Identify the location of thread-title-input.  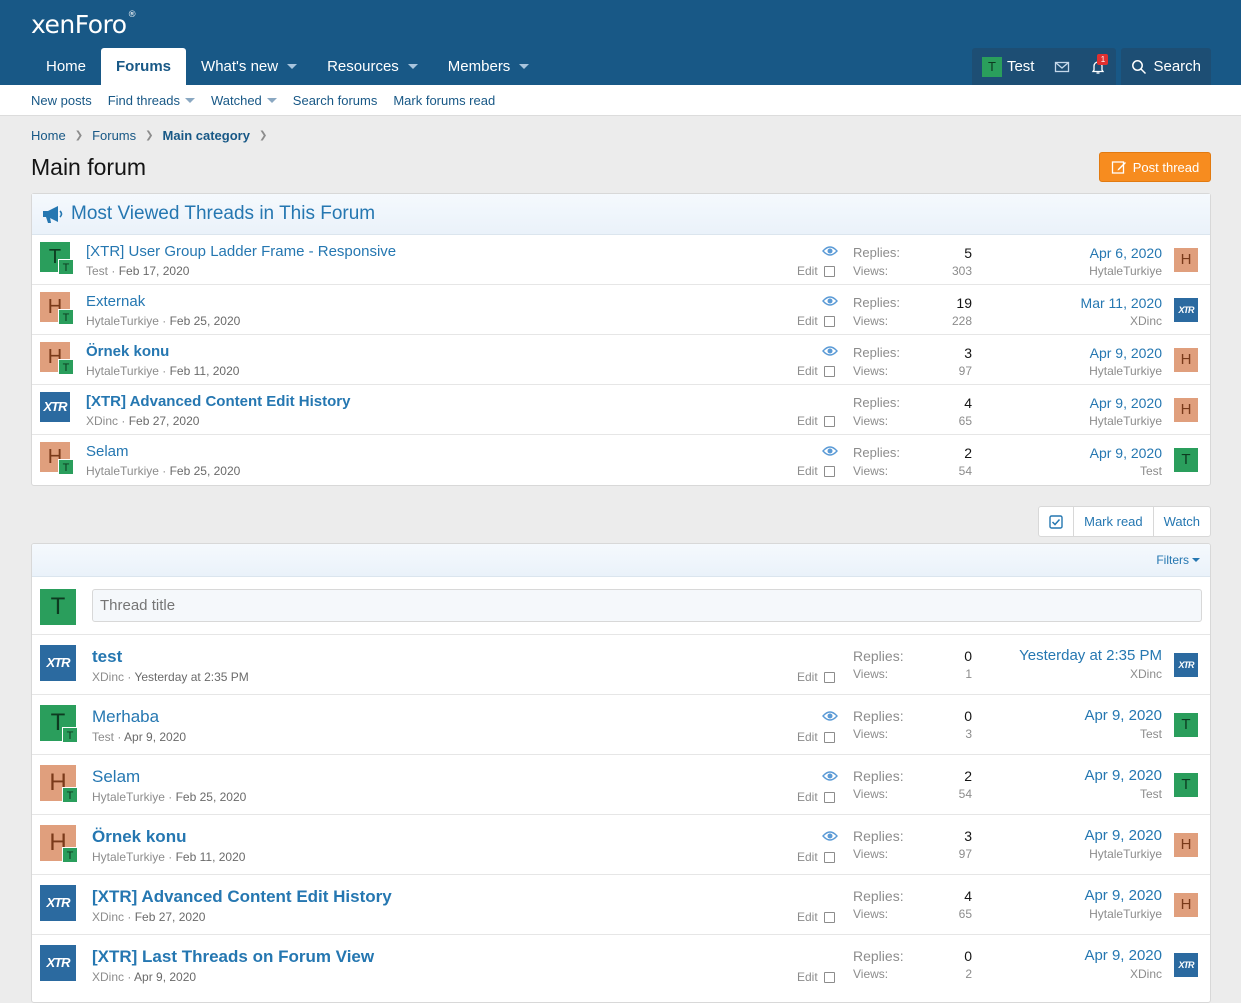
(647, 605).